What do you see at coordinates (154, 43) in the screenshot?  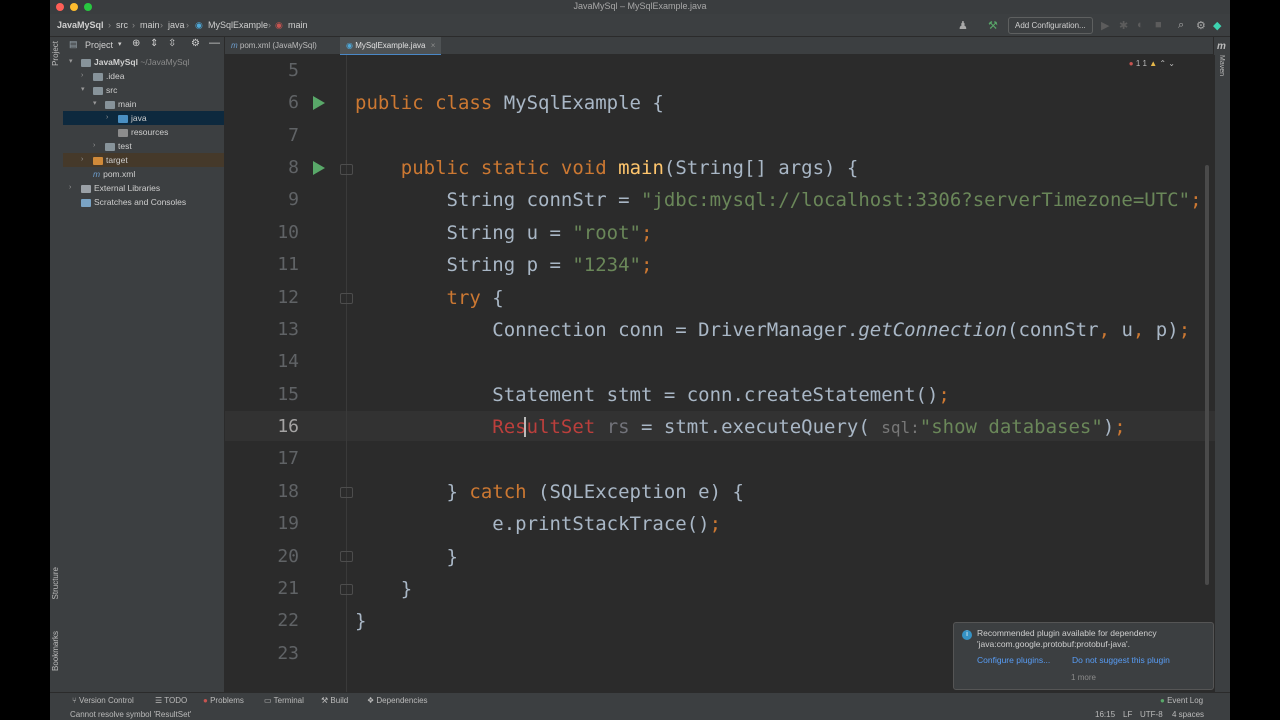 I see `expand-all-icon: ⇕` at bounding box center [154, 43].